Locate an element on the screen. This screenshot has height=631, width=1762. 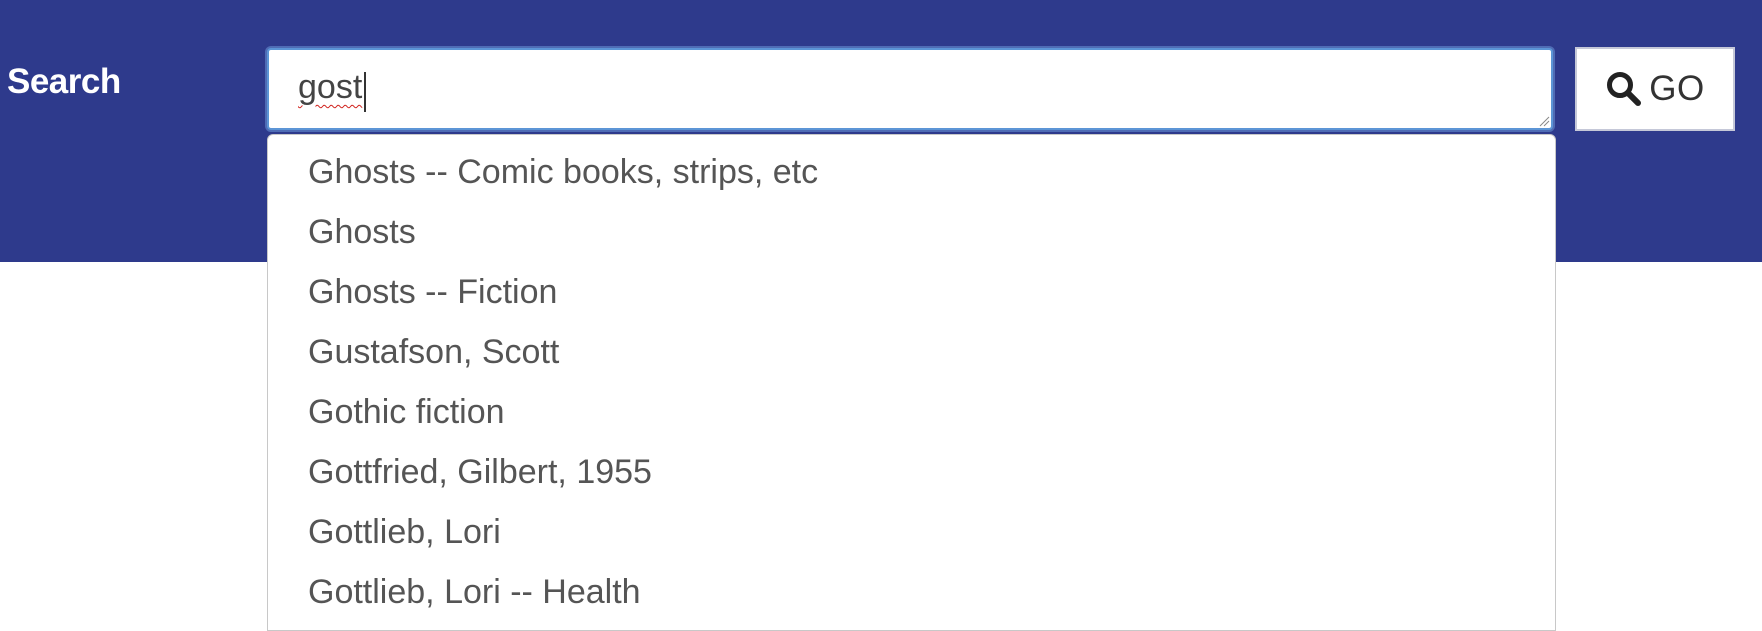
text-caret is located at coordinates (365, 92).